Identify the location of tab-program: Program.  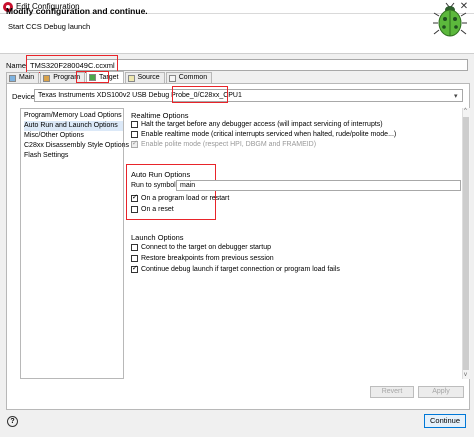
(63, 77).